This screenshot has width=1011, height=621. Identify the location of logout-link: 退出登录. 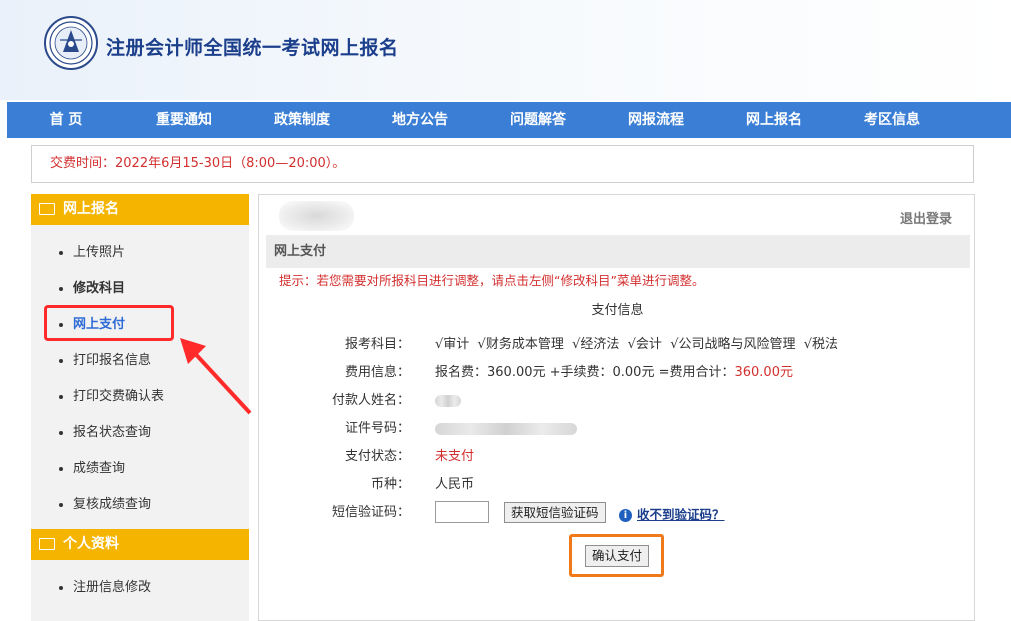
(926, 217).